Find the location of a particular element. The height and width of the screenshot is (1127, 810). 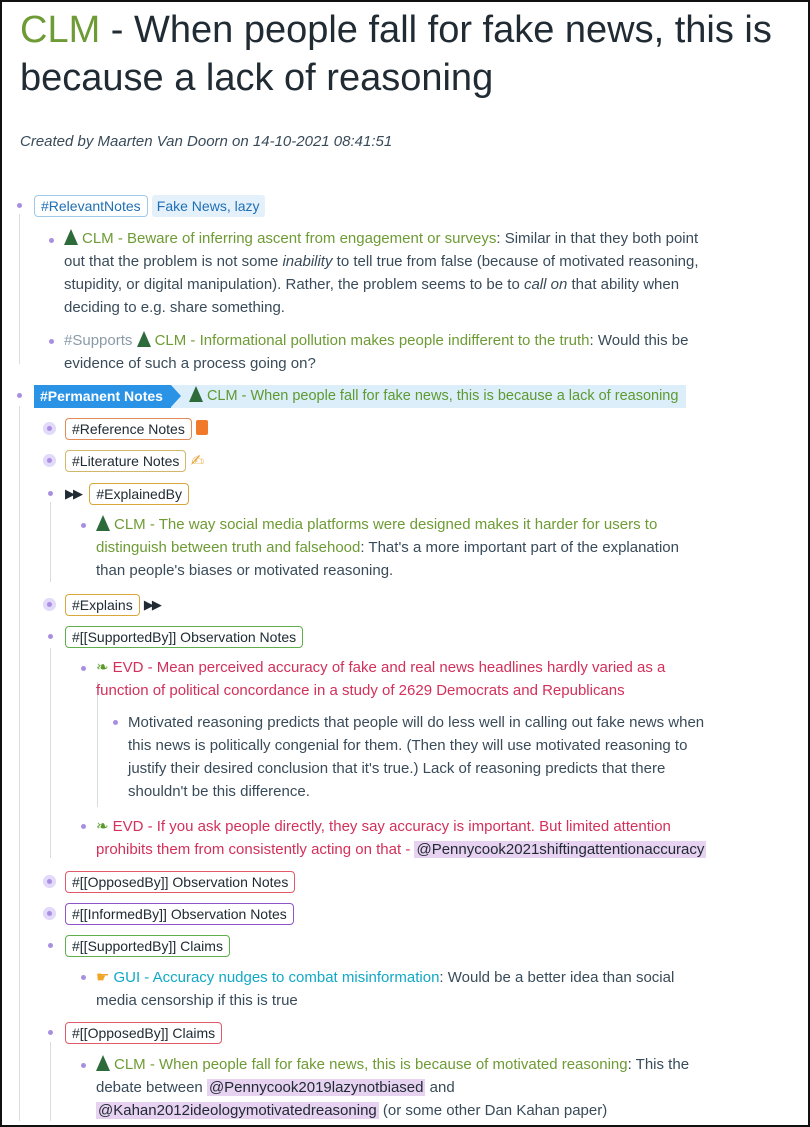

relevant-notes-tag: #RelevantNotes is located at coordinates (91, 206).